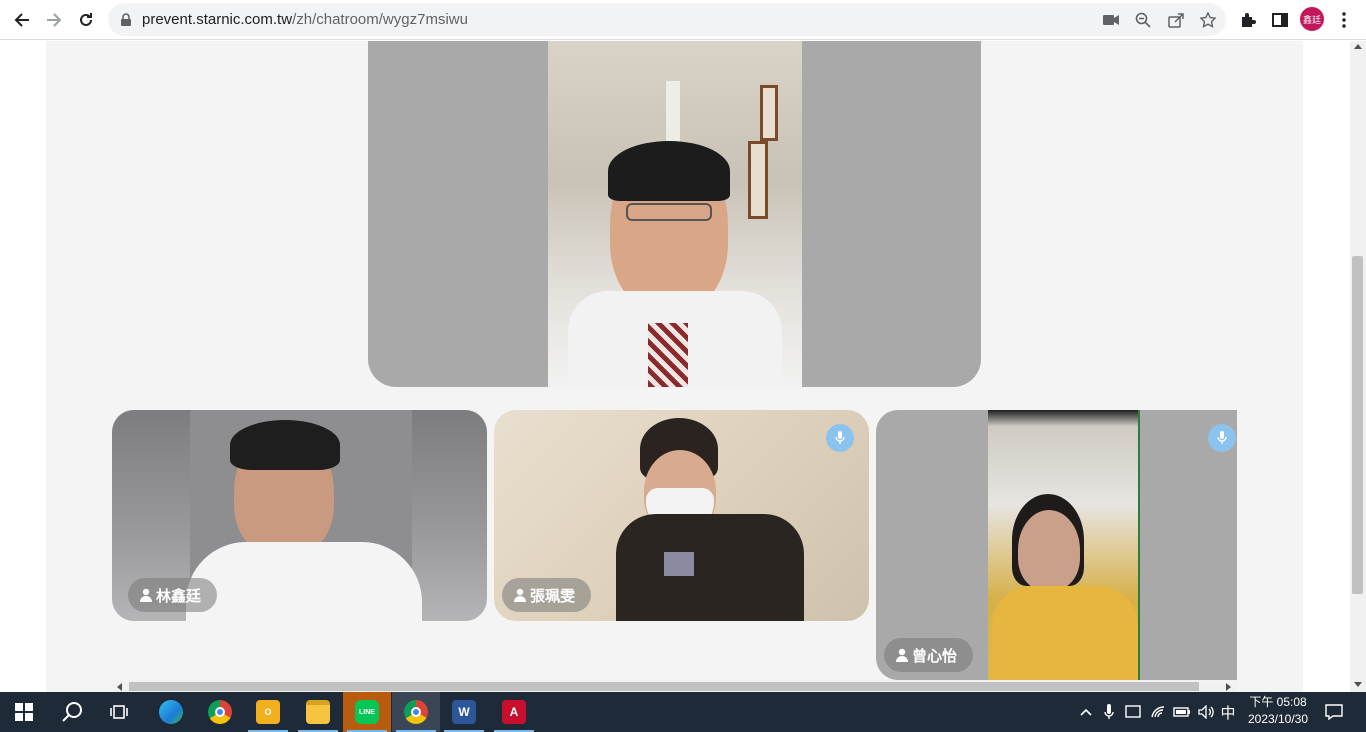 This screenshot has height=732, width=1366. What do you see at coordinates (1158, 712) in the screenshot?
I see `wifi-icon` at bounding box center [1158, 712].